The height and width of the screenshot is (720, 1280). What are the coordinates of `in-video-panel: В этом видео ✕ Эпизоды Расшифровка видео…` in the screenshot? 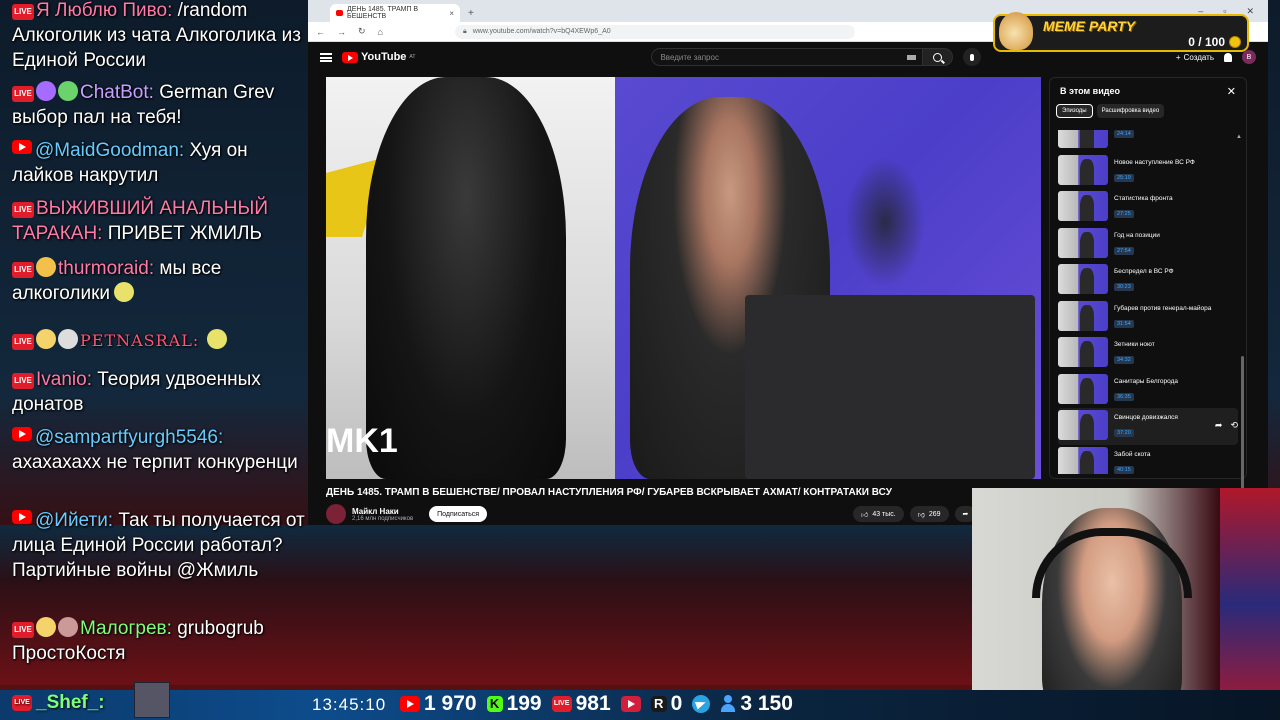 It's located at (1148, 291).